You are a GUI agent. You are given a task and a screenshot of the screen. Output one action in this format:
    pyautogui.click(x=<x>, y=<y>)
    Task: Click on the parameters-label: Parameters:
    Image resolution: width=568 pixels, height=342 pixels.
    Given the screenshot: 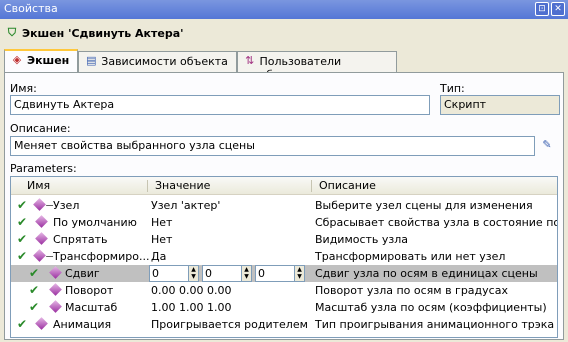 What is the action you would take?
    pyautogui.click(x=43, y=168)
    